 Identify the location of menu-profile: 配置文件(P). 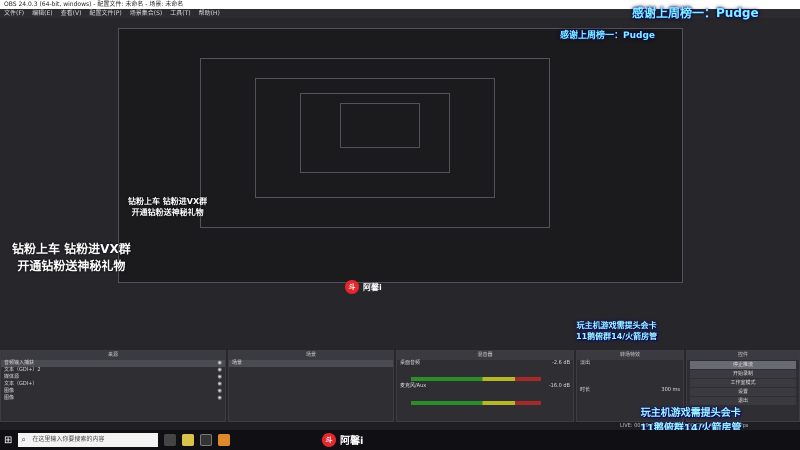
(105, 13).